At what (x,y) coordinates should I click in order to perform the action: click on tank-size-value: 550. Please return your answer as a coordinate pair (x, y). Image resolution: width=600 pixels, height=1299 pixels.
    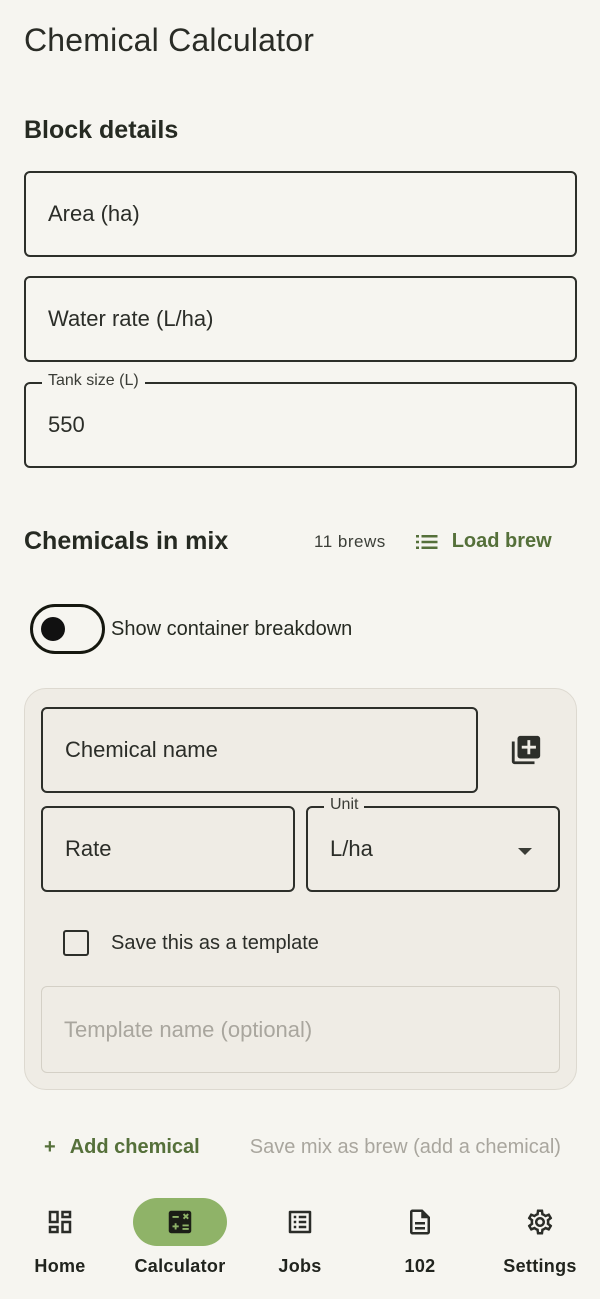
    Looking at the image, I should click on (66, 424).